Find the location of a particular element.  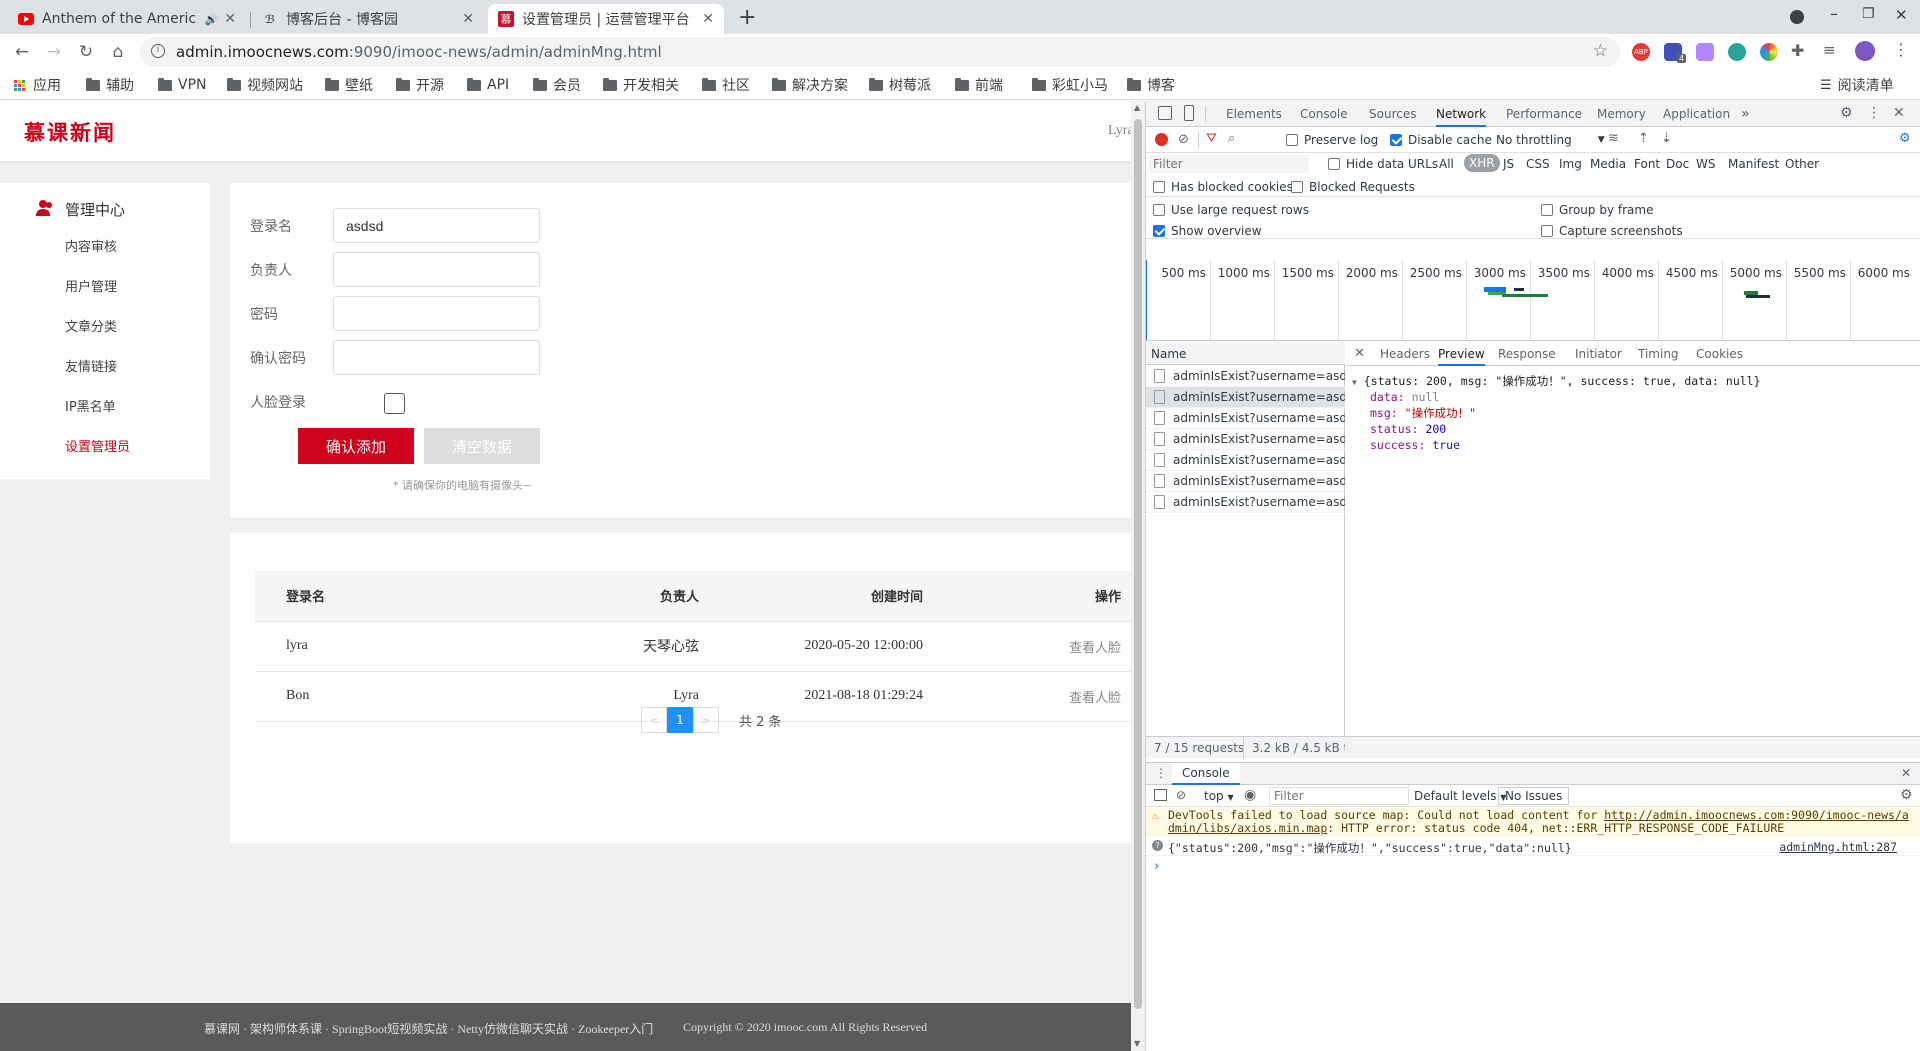

log-source-link: adminMng.html:287 is located at coordinates (1838, 847).